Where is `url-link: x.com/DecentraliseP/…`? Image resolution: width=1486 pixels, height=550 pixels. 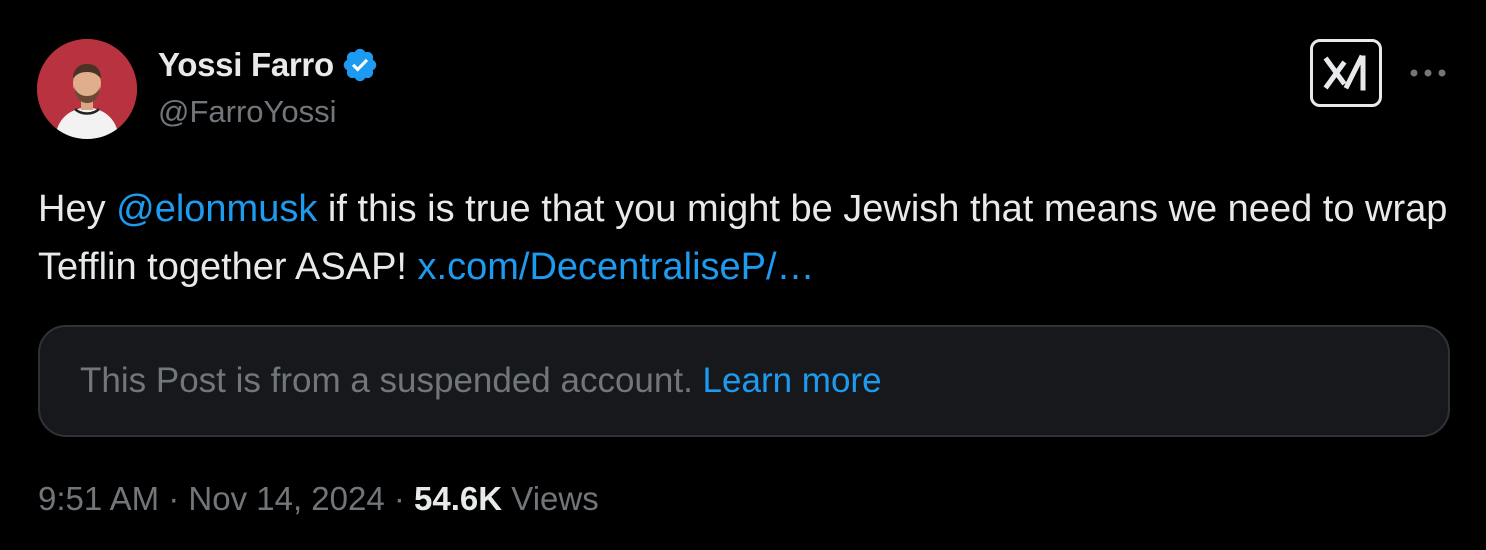 url-link: x.com/DecentraliseP/… is located at coordinates (616, 267).